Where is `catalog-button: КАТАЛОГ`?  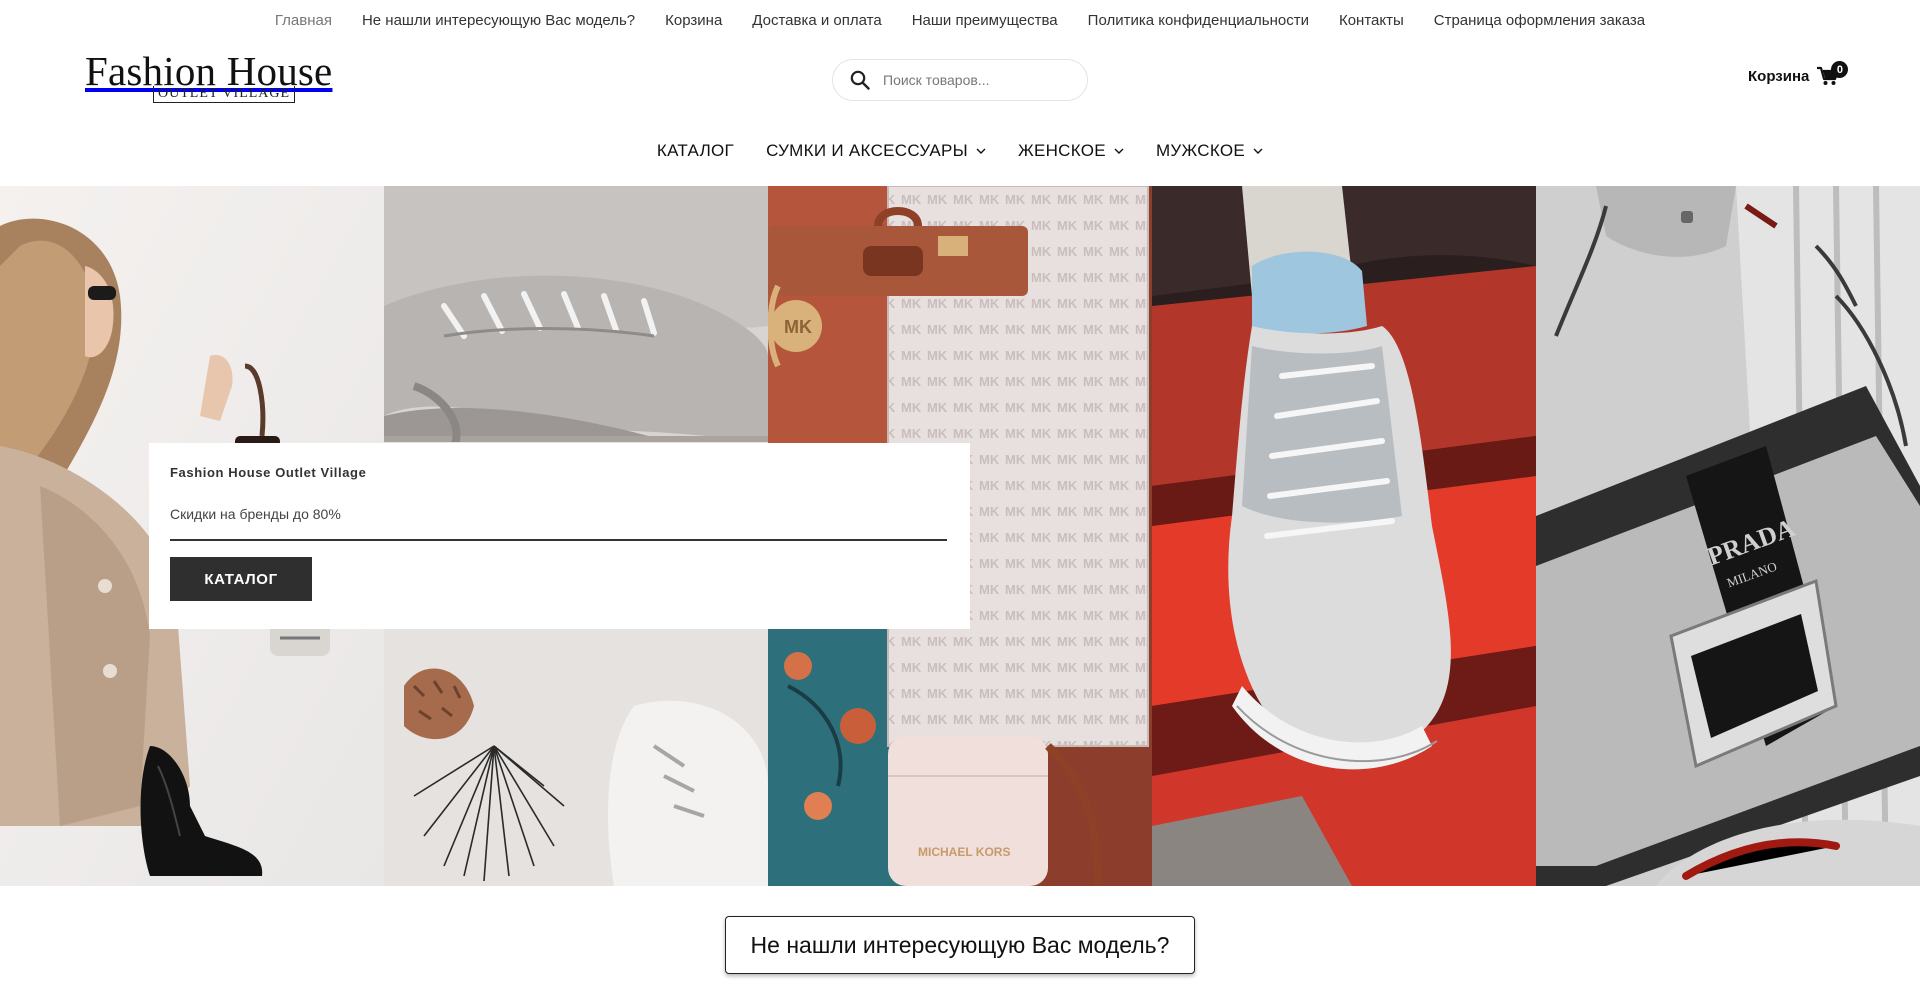
catalog-button: КАТАЛОГ is located at coordinates (241, 579).